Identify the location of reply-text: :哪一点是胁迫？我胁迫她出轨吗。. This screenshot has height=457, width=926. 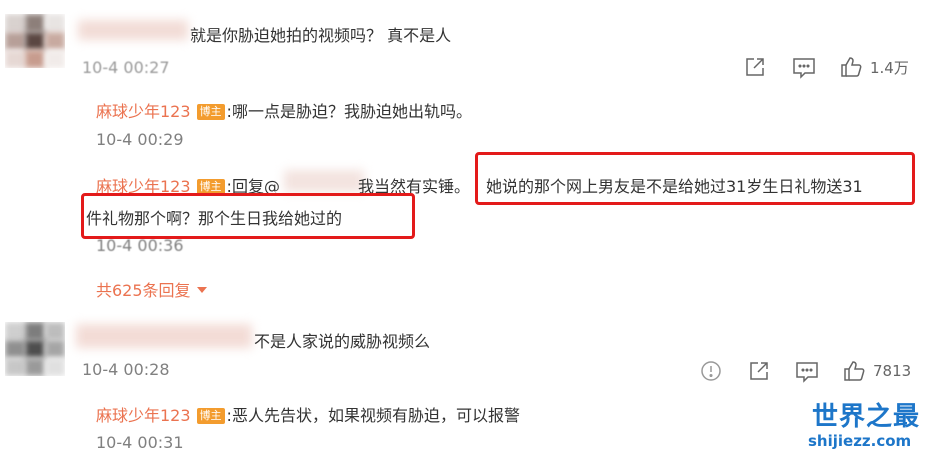
(349, 111).